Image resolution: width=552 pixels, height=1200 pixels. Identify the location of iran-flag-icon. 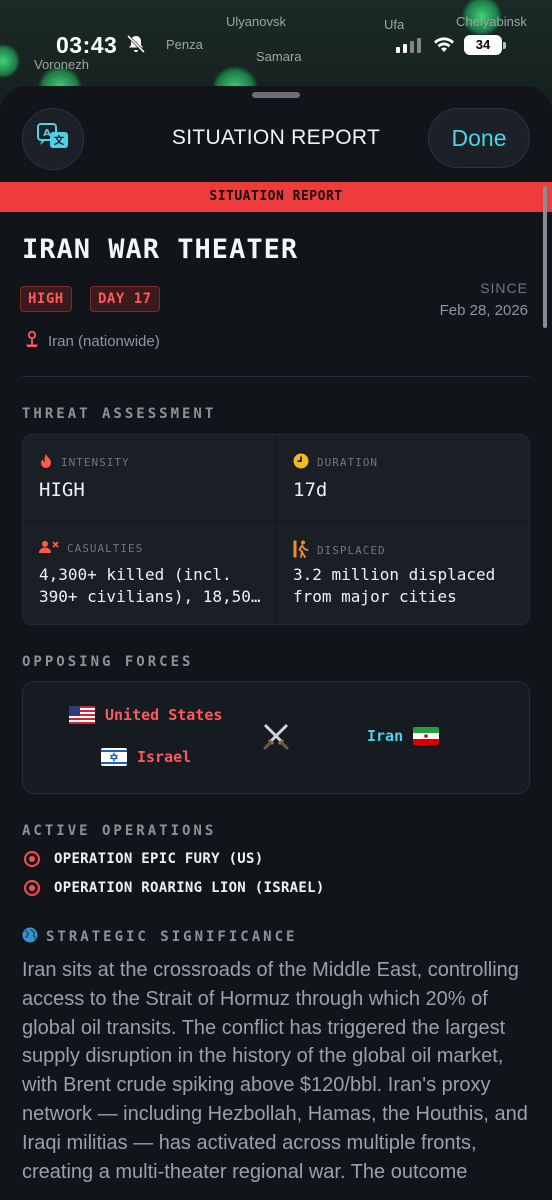
(426, 736).